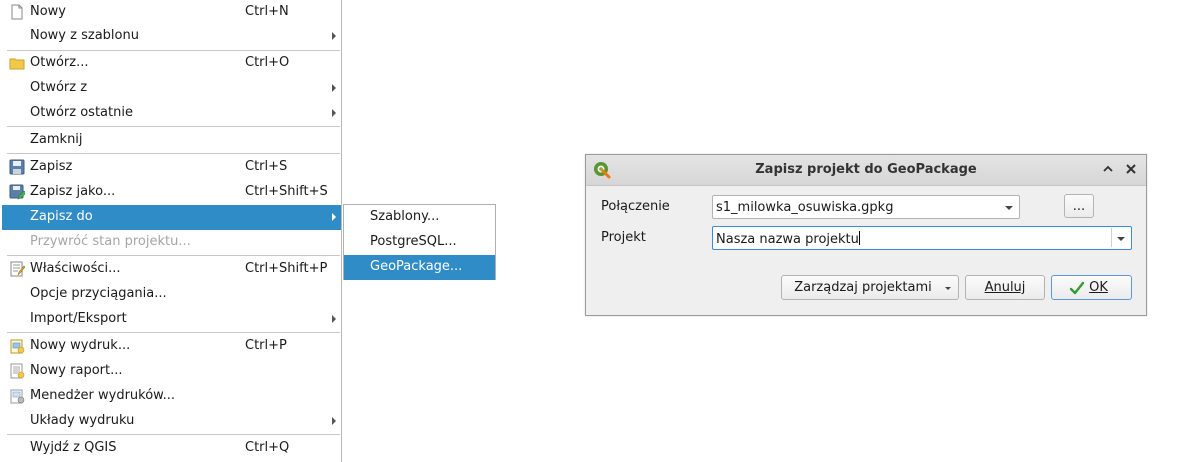  What do you see at coordinates (171, 63) in the screenshot?
I see `menu-item-open: Otwórz... Ctrl+O` at bounding box center [171, 63].